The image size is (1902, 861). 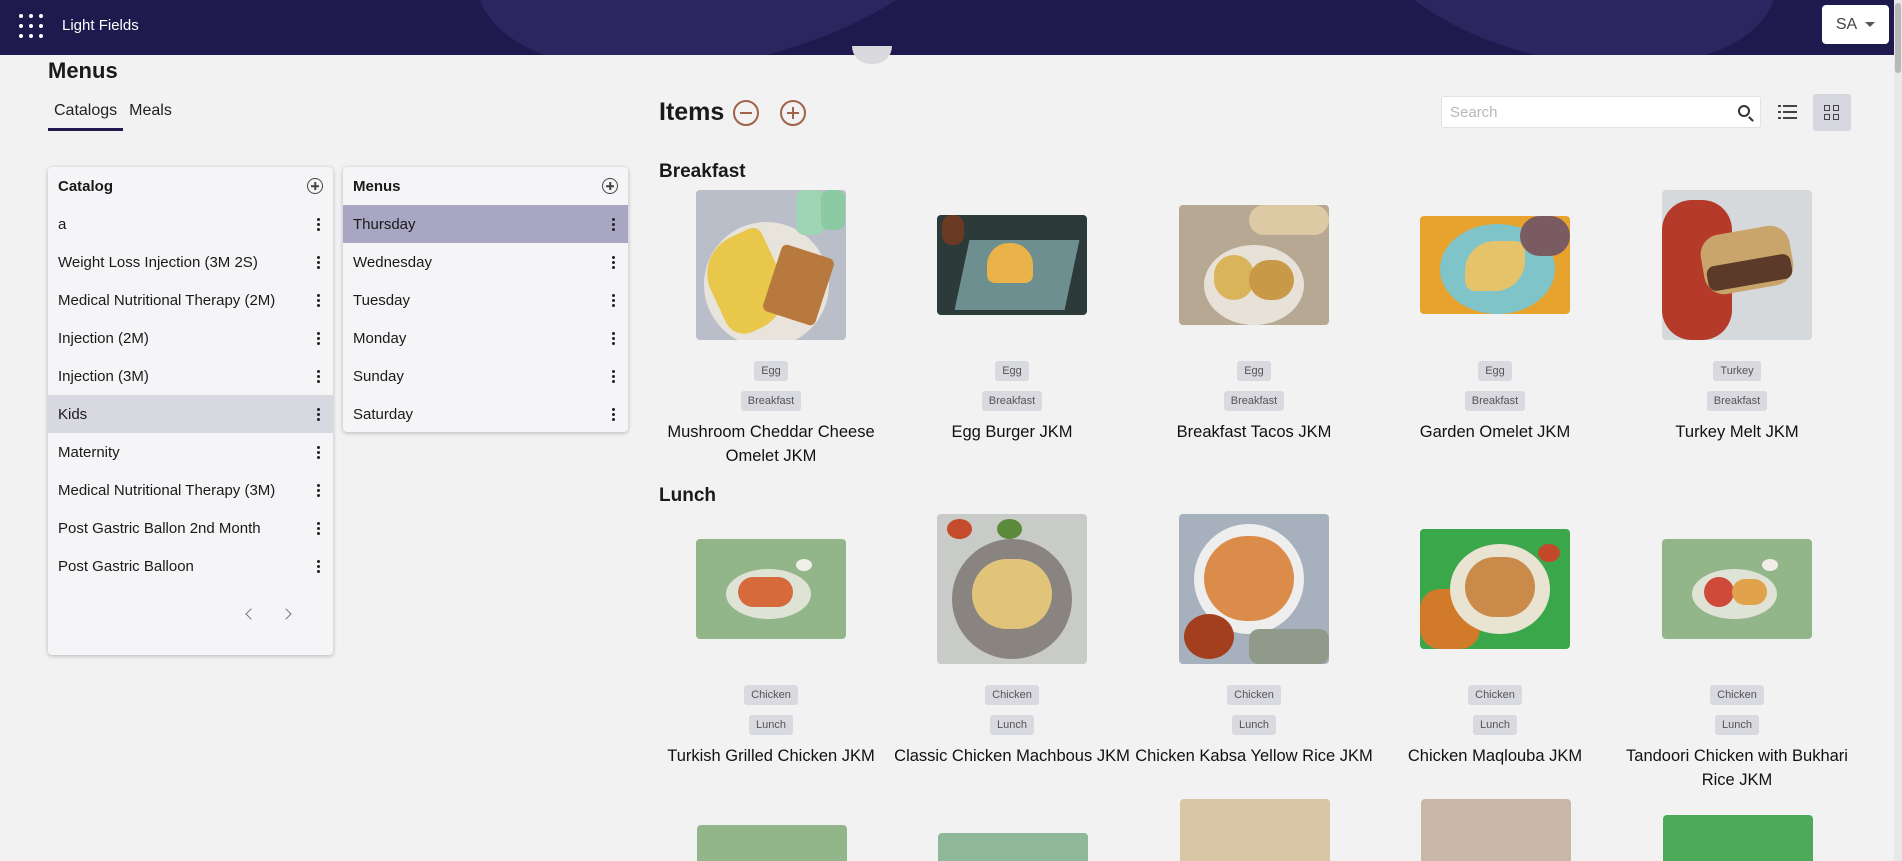 I want to click on catalog-item-label: Kids, so click(x=73, y=414).